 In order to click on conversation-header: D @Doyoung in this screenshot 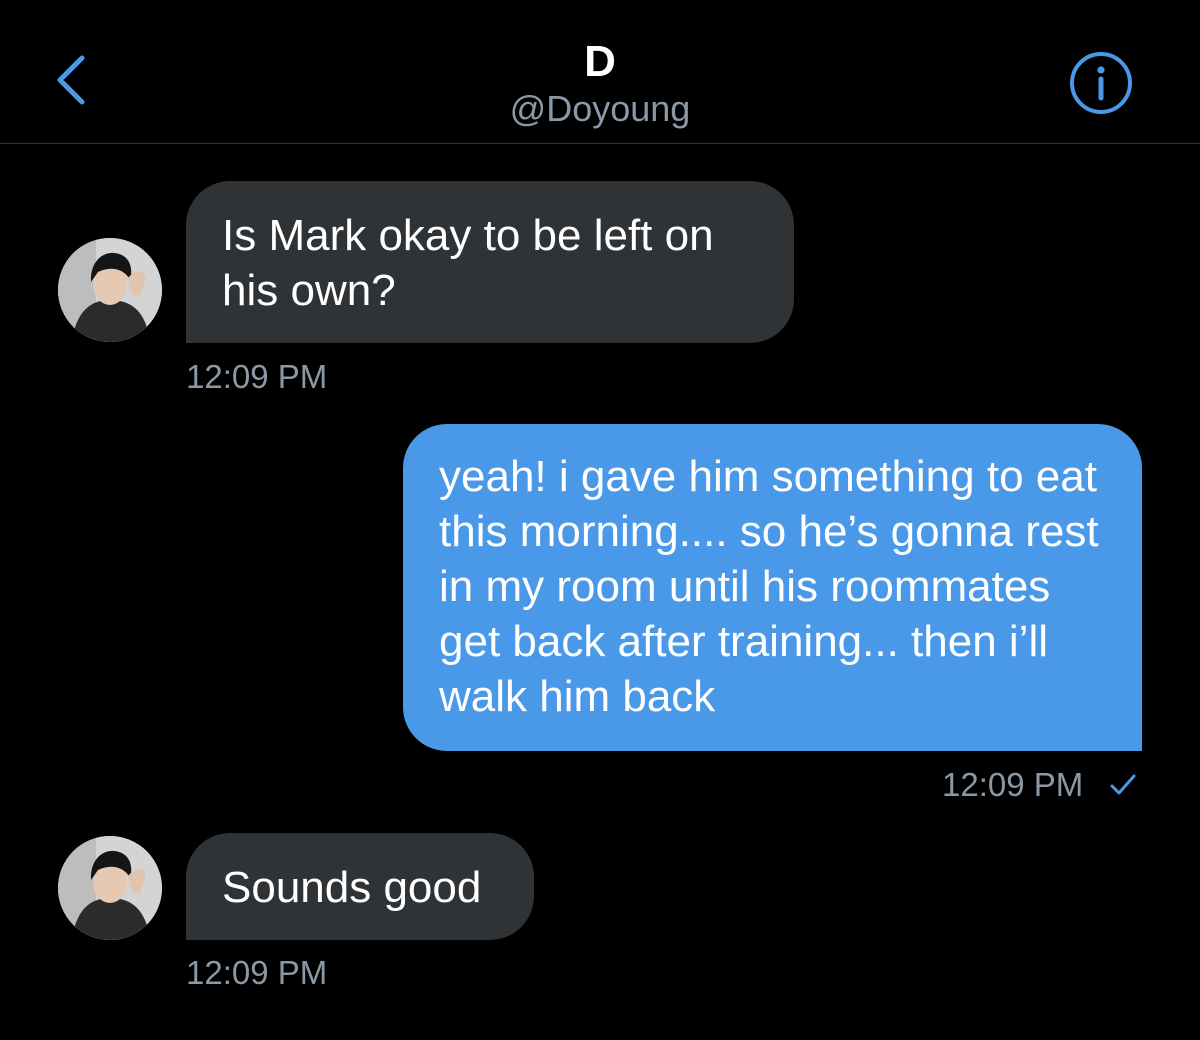, I will do `click(600, 72)`.